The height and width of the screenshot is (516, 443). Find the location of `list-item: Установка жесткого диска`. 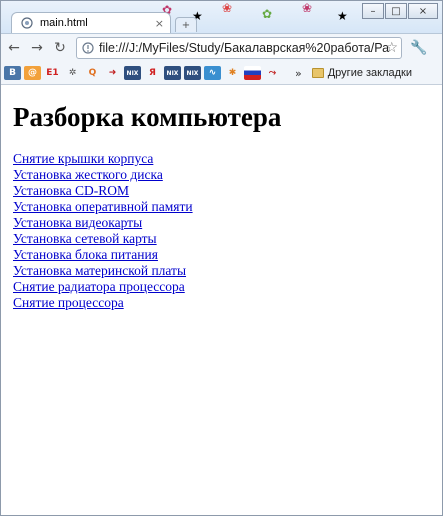

list-item: Установка жесткого диска is located at coordinates (103, 175).